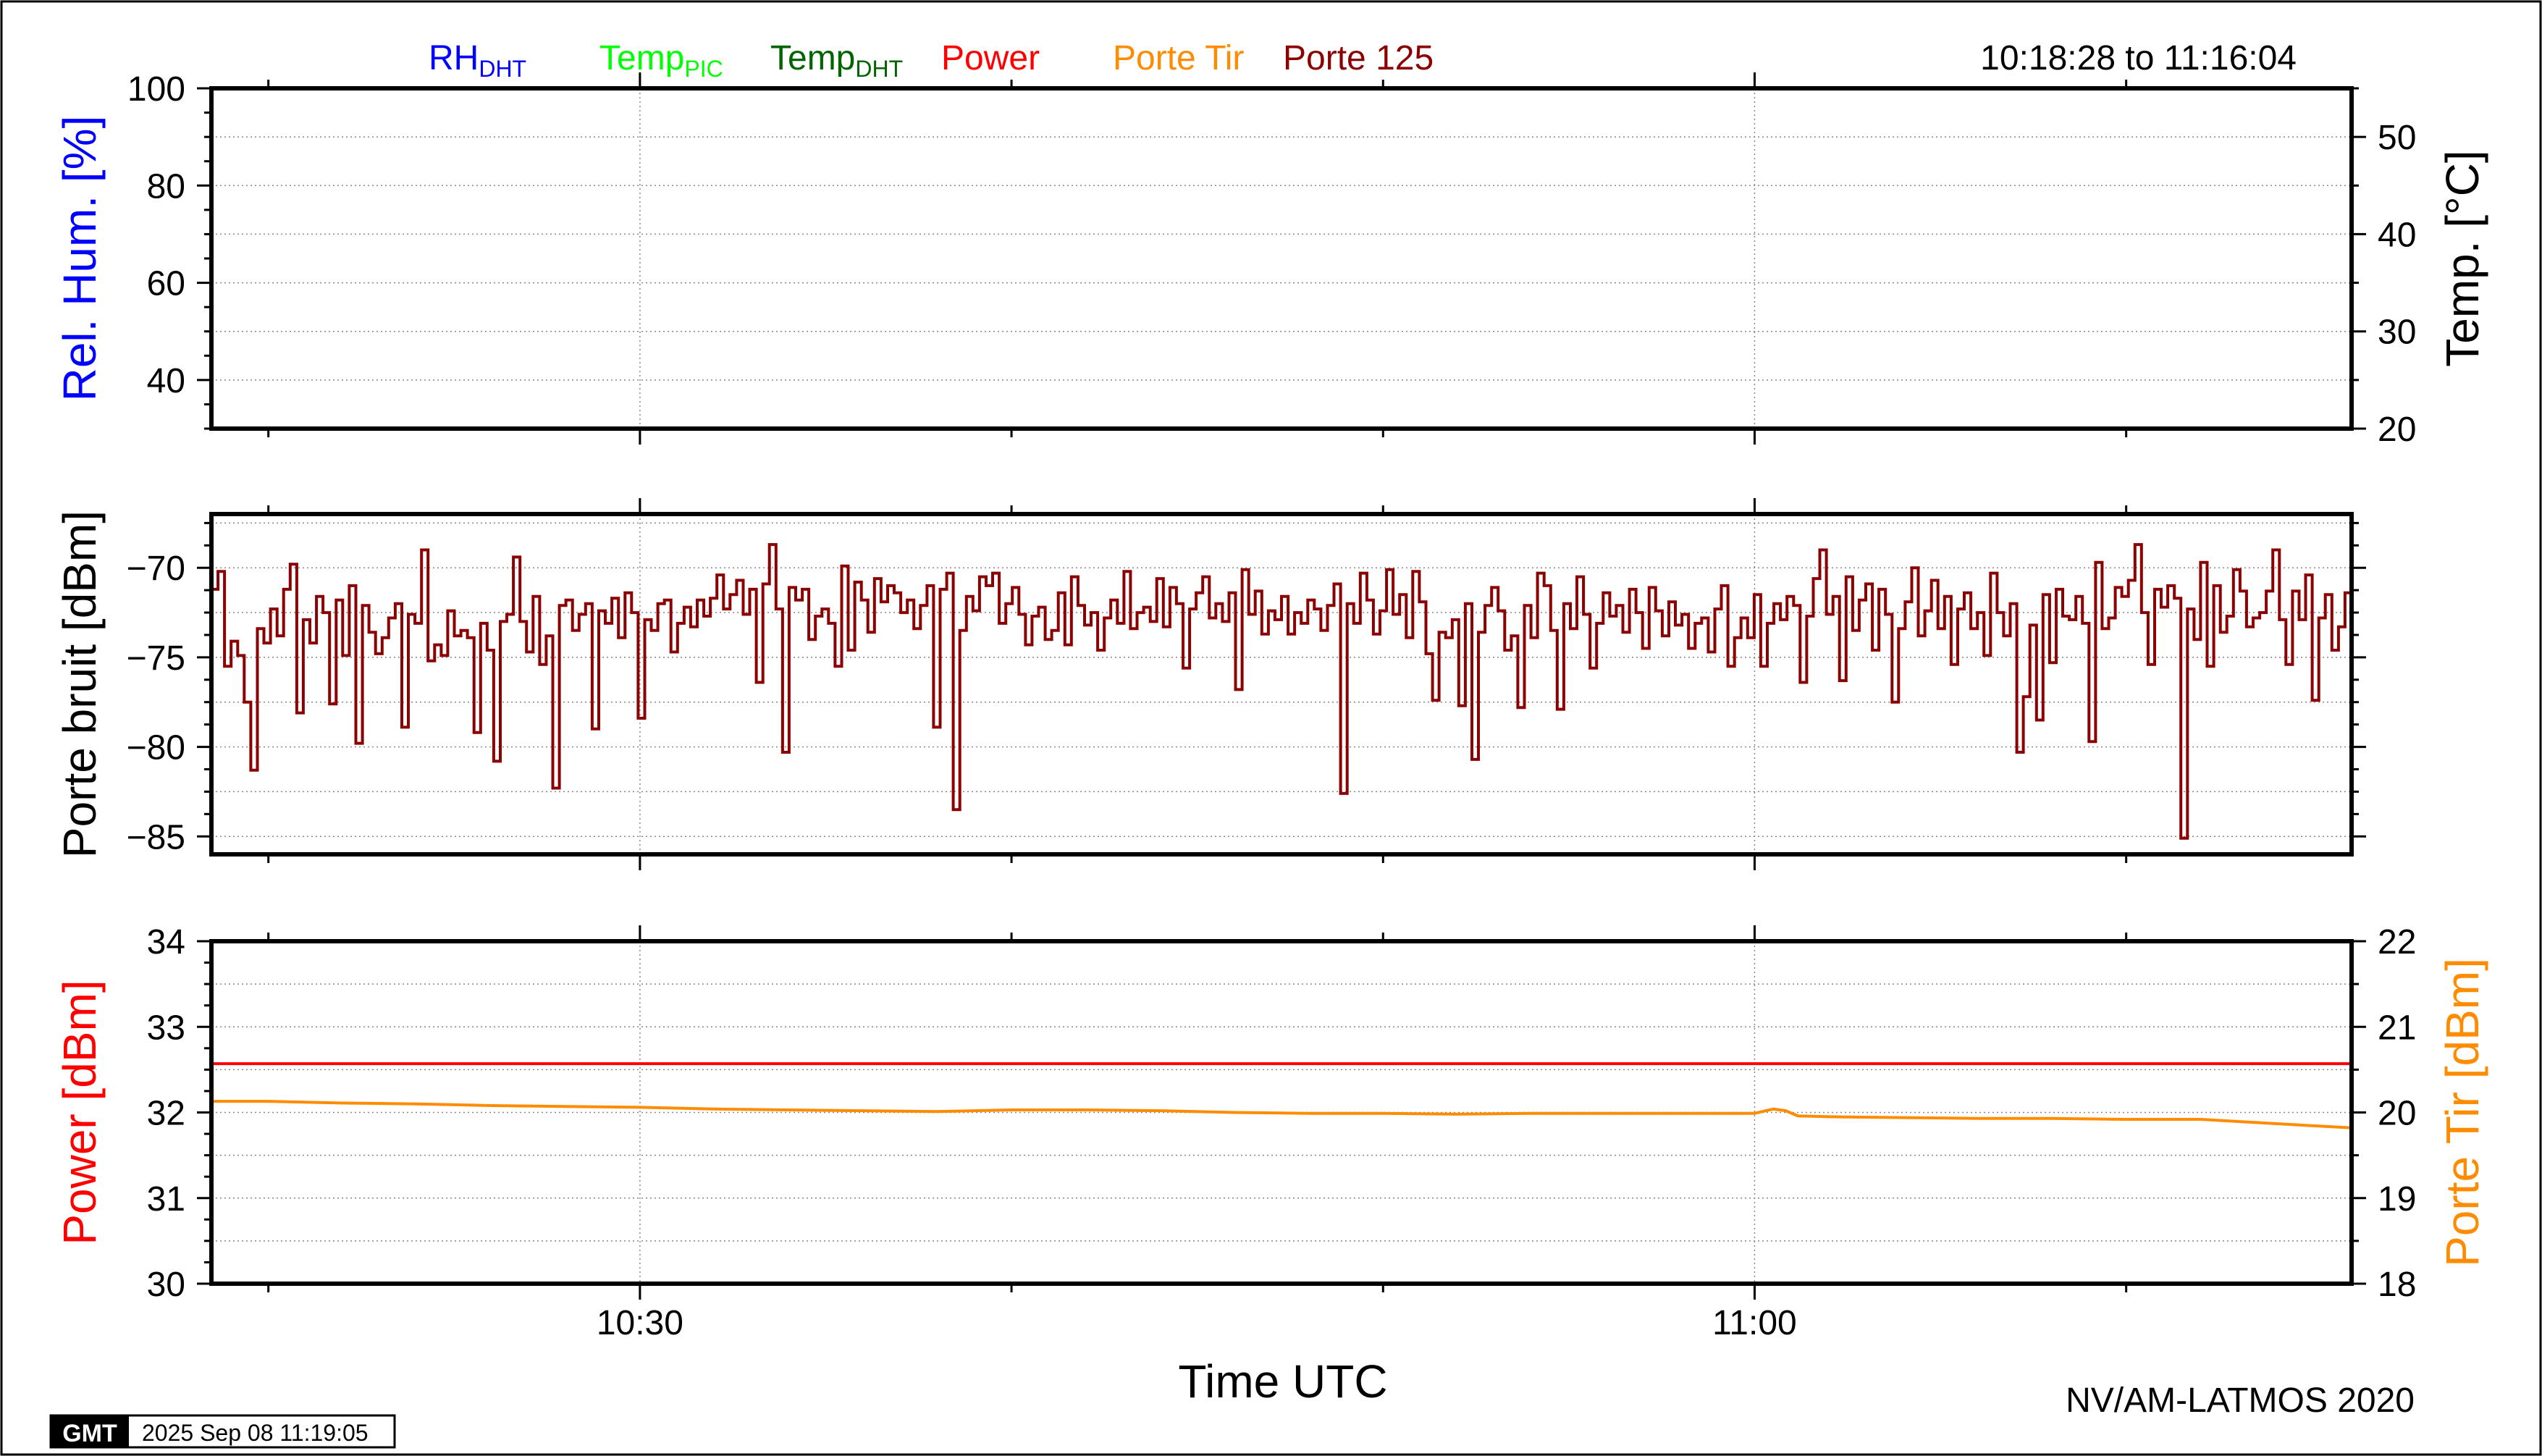 This screenshot has height=1456, width=2542. I want to click on y-left-tick-label: −80, so click(156, 748).